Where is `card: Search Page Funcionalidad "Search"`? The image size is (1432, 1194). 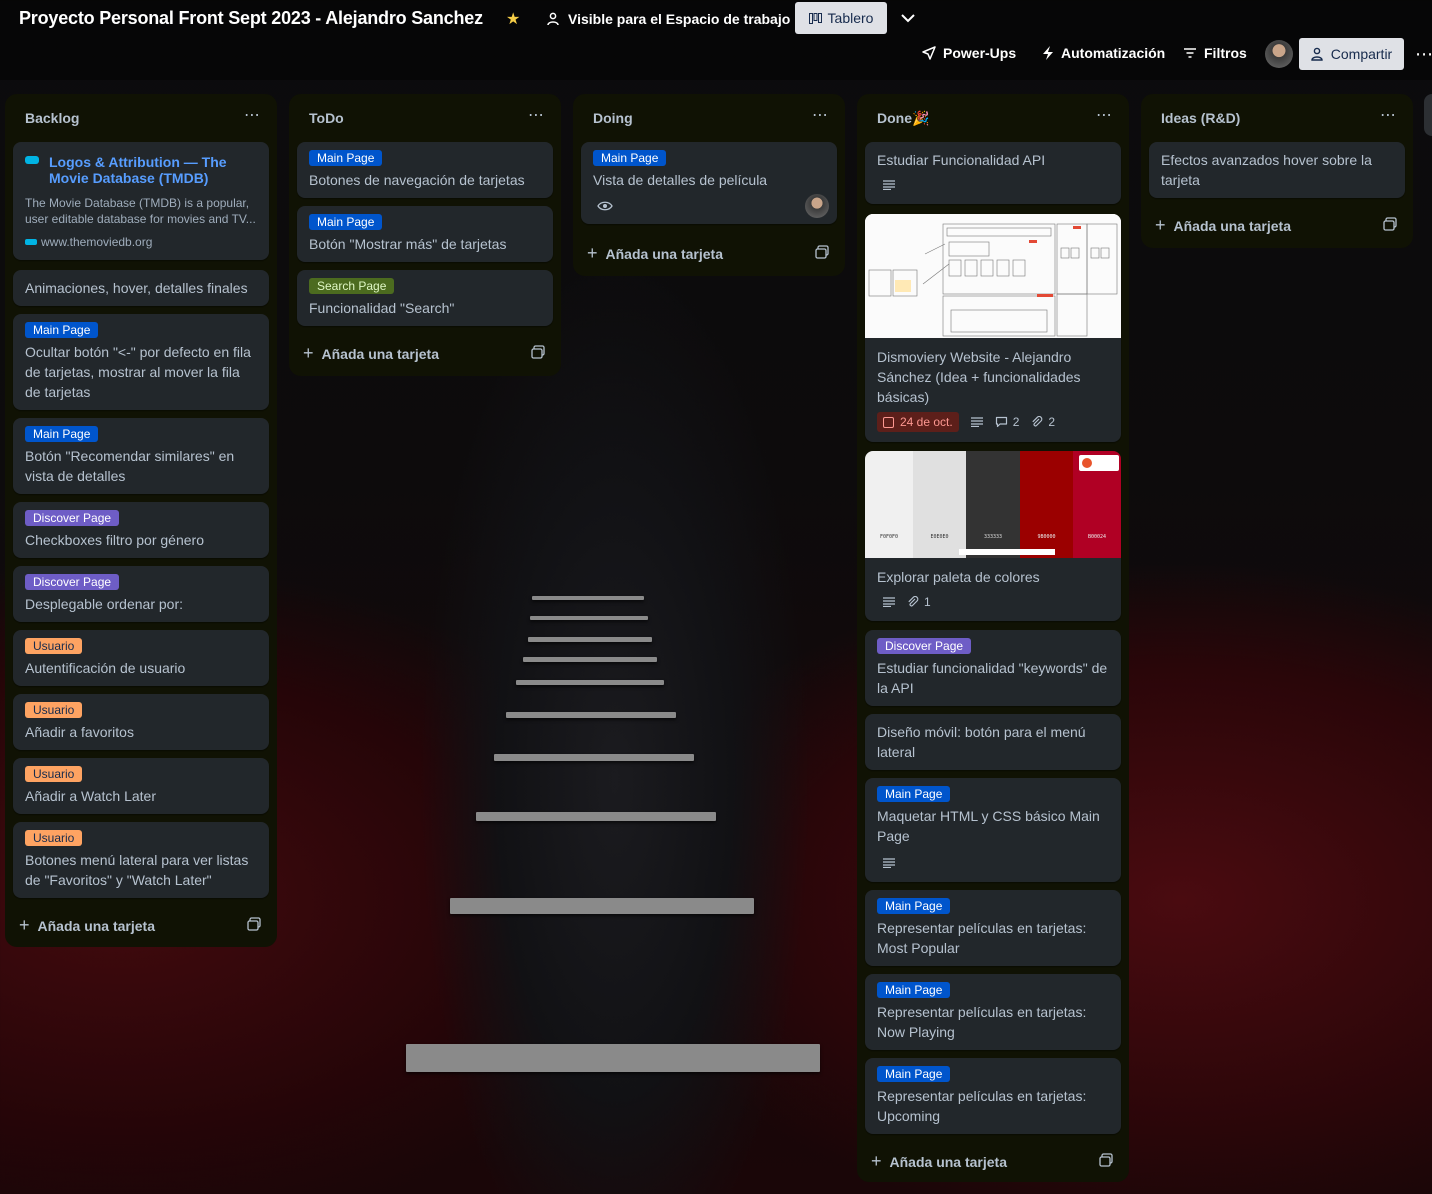 card: Search Page Funcionalidad "Search" is located at coordinates (425, 298).